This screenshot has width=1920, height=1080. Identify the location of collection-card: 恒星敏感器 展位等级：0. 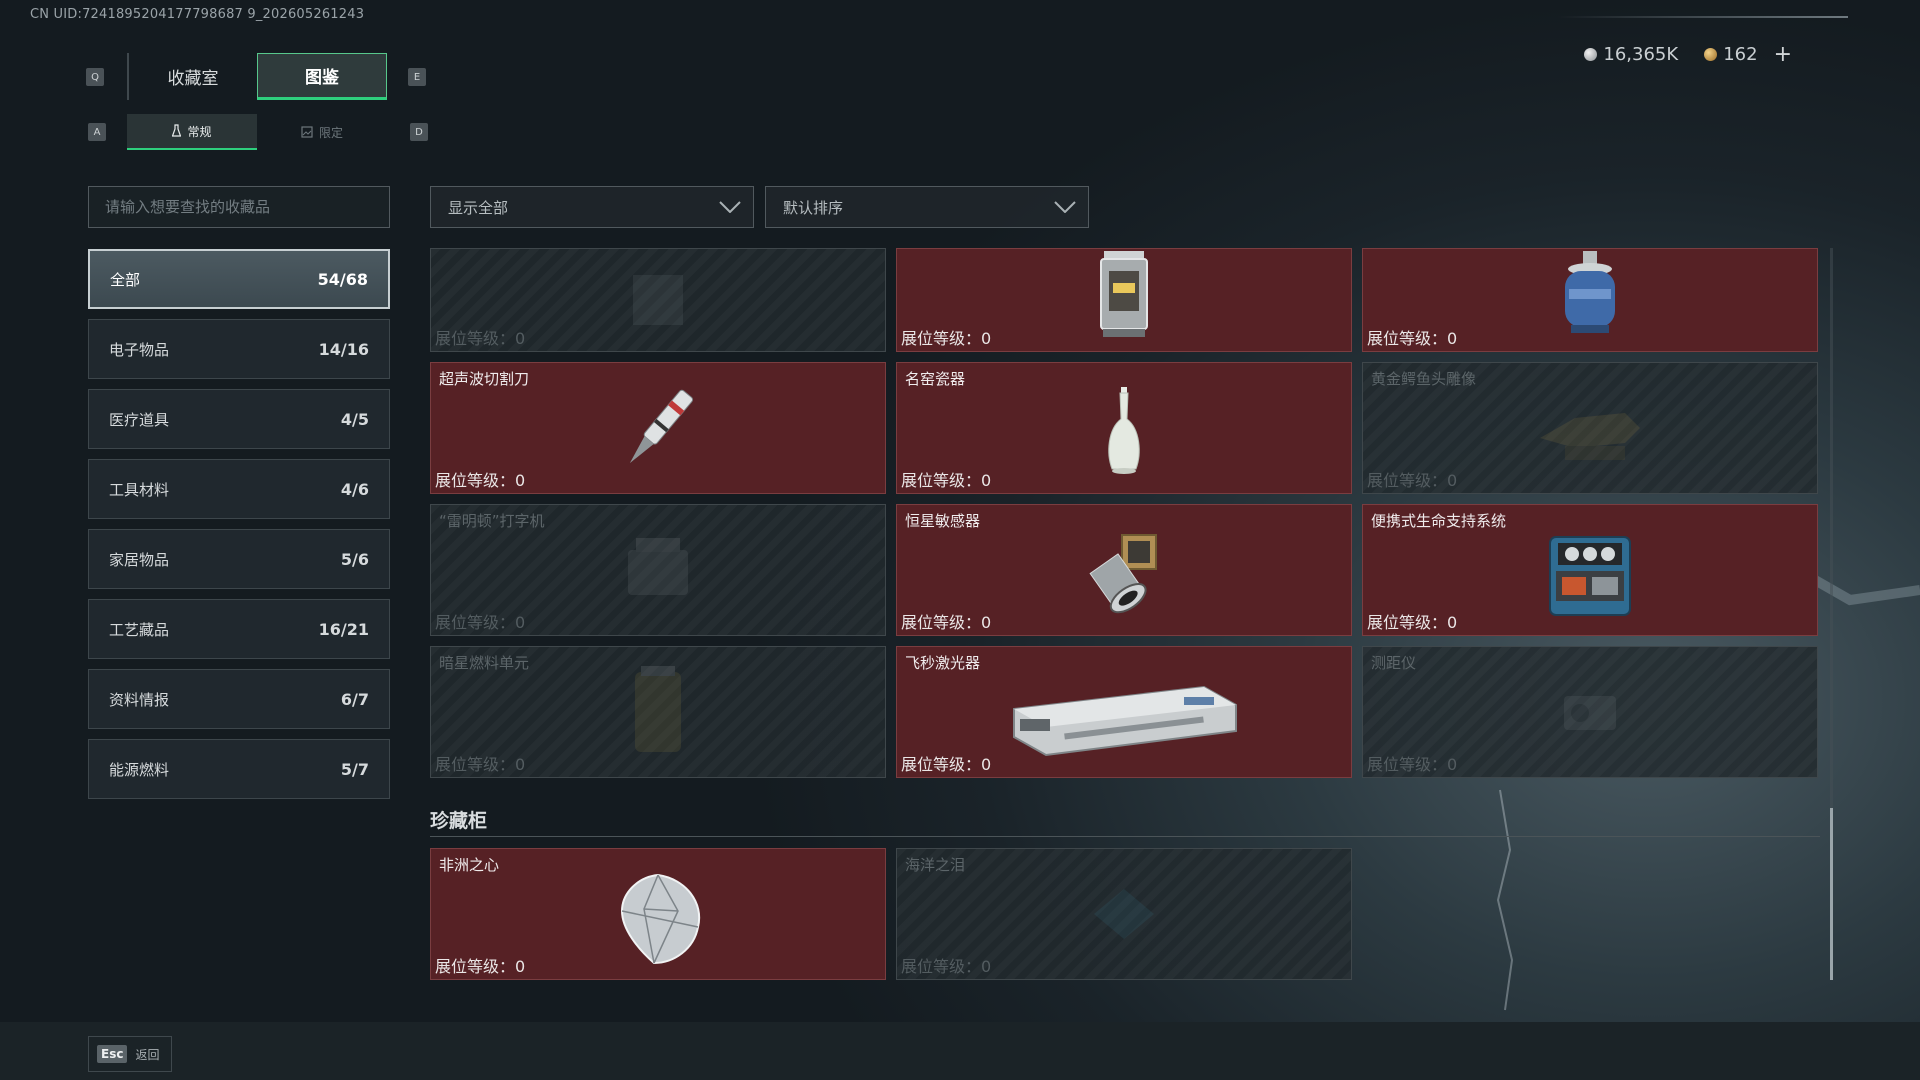
(1124, 570).